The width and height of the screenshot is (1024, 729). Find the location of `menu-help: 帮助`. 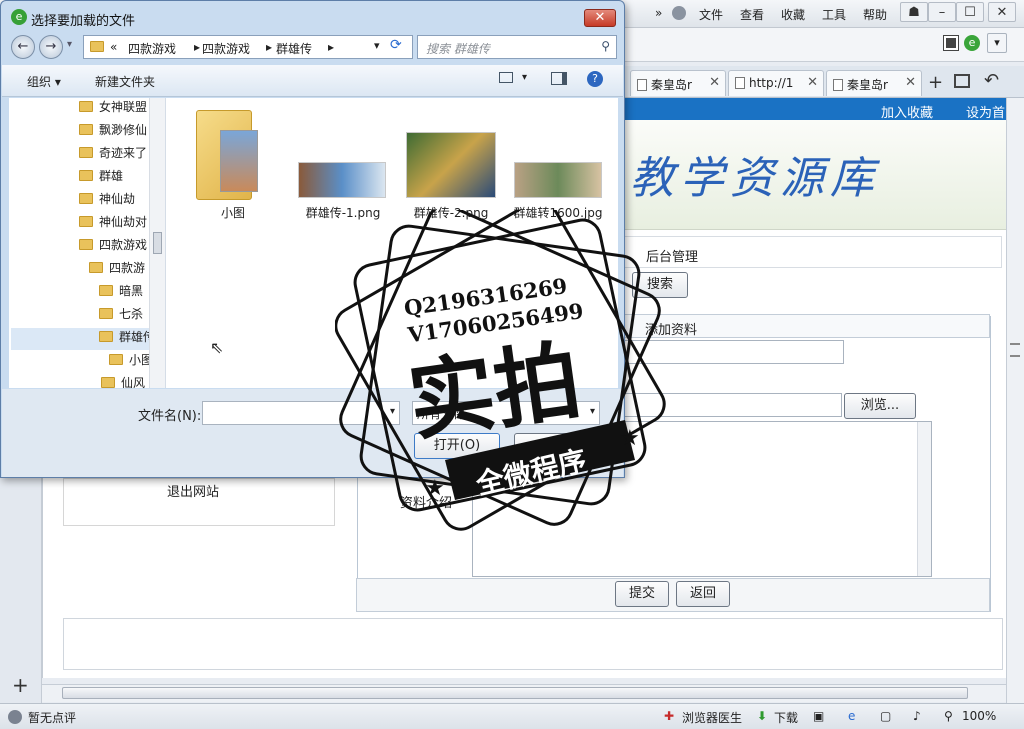

menu-help: 帮助 is located at coordinates (875, 14).